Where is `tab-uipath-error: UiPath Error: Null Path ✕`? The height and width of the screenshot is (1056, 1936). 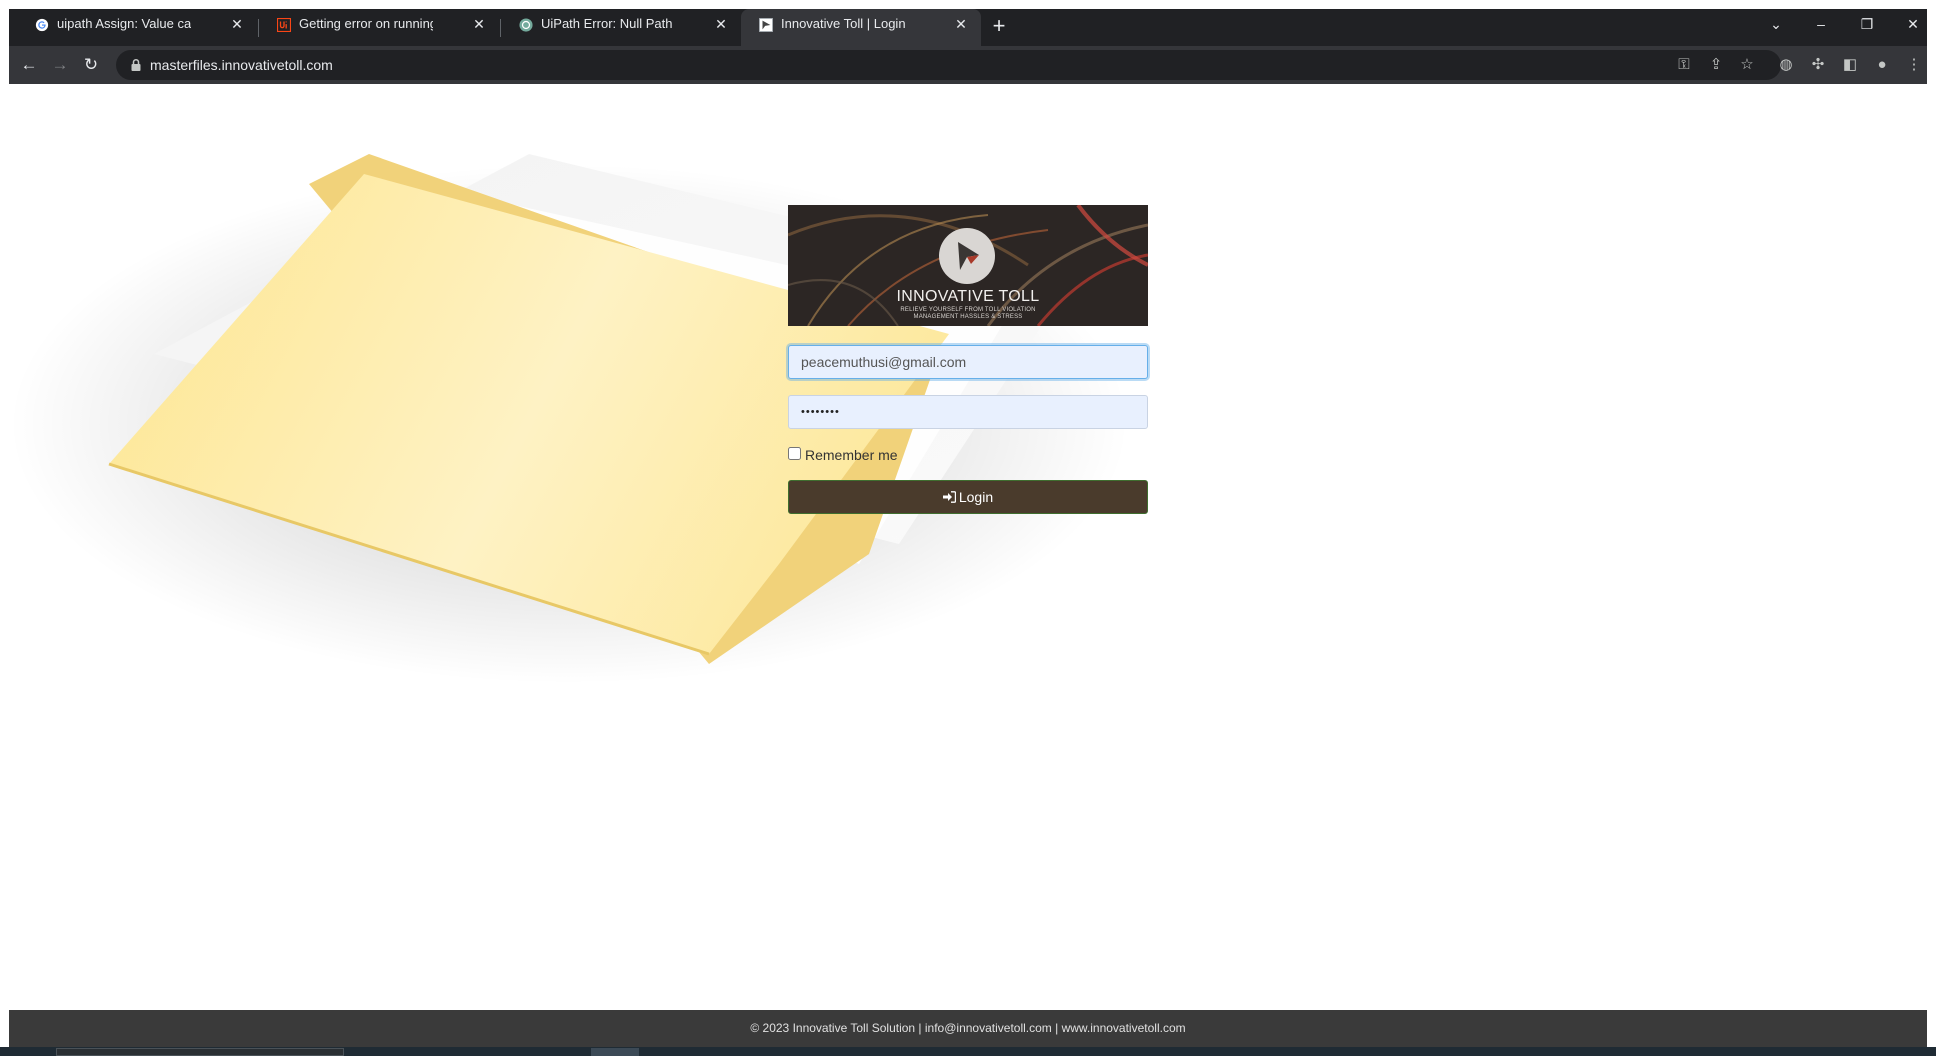
tab-uipath-error: UiPath Error: Null Path ✕ is located at coordinates (621, 27).